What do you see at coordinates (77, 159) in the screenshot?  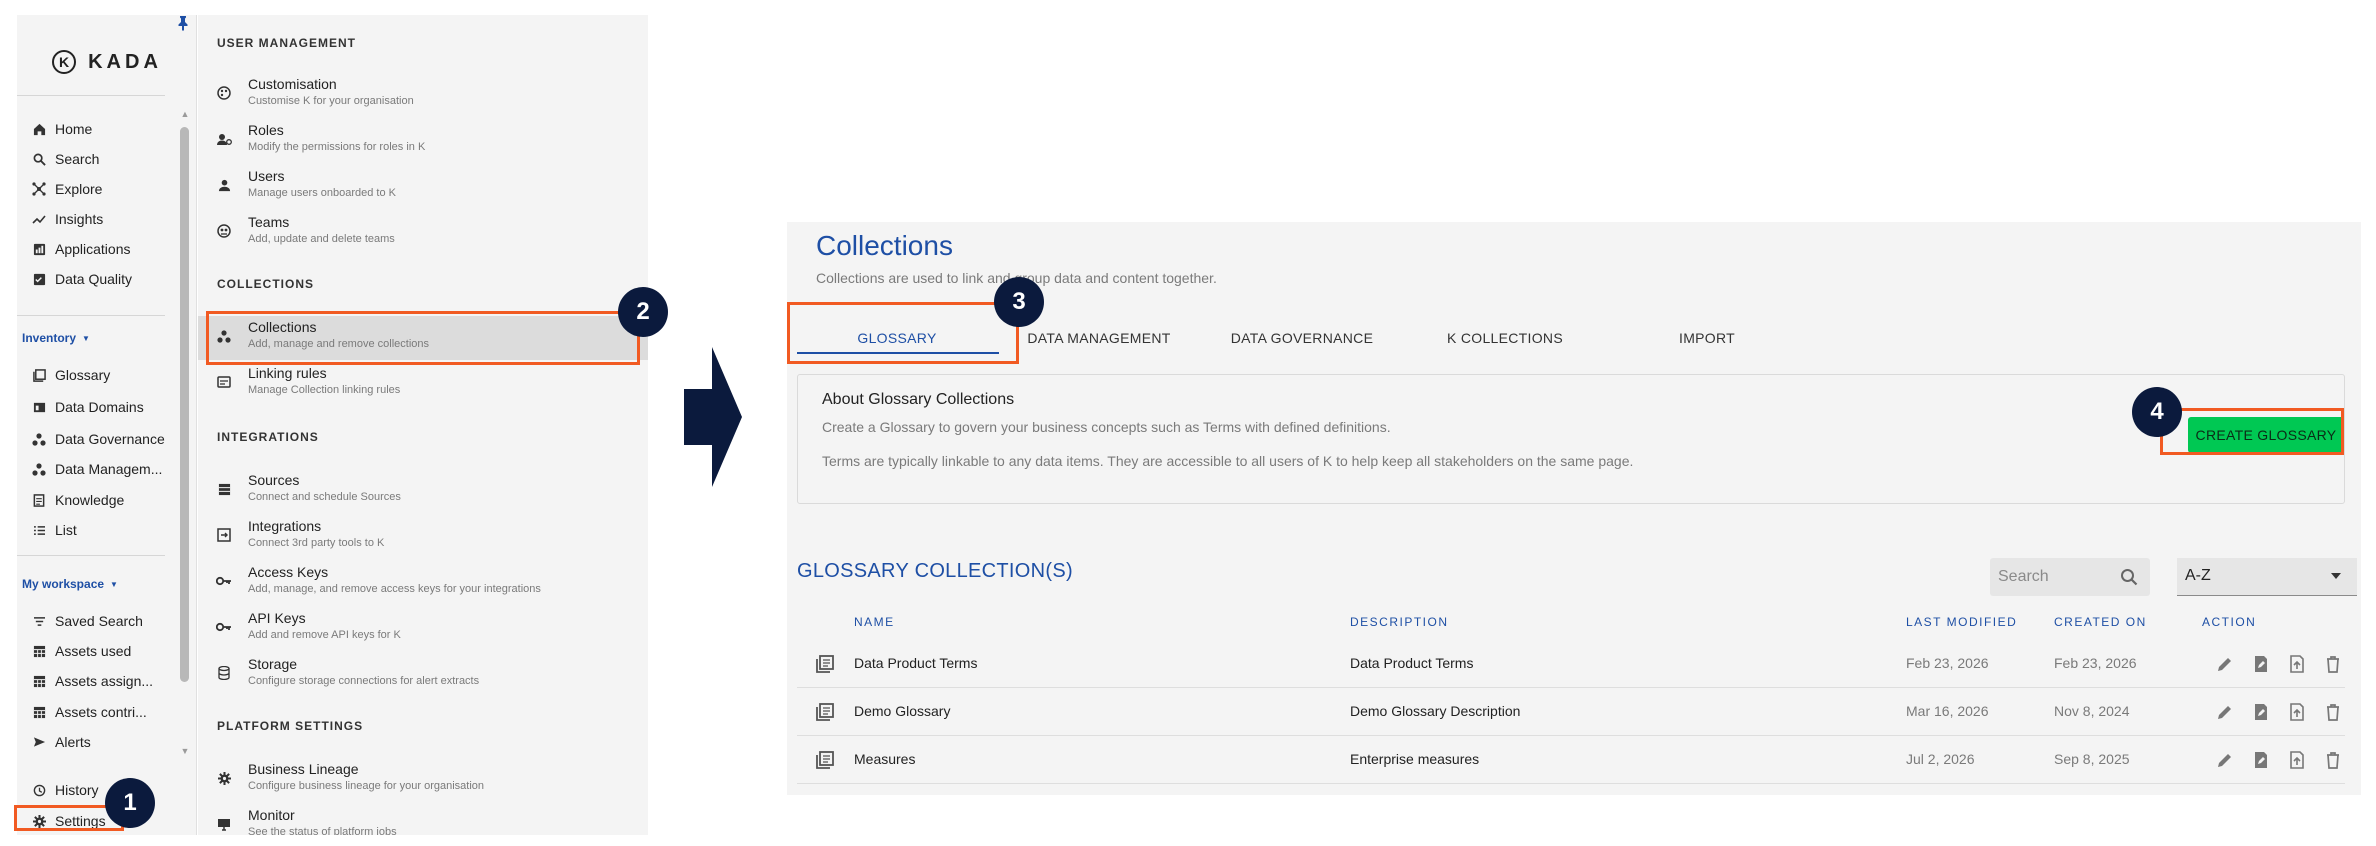 I see `nav-label: Search` at bounding box center [77, 159].